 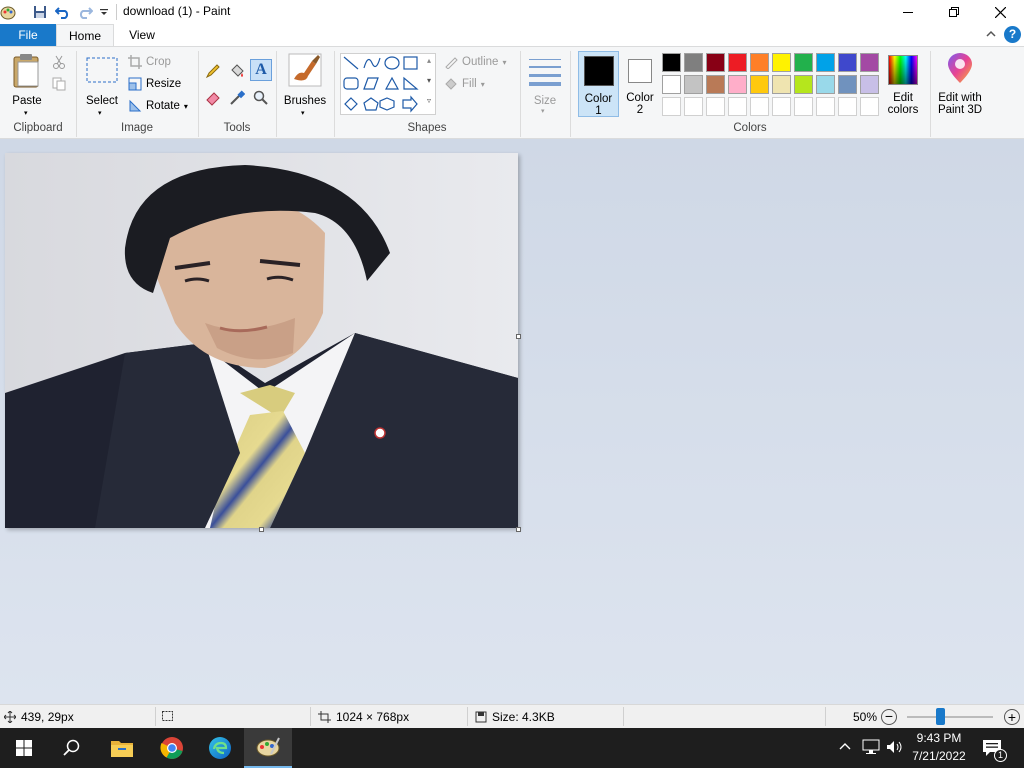 I want to click on shapes-gallery: ▴ ▾ ▿, so click(x=388, y=84).